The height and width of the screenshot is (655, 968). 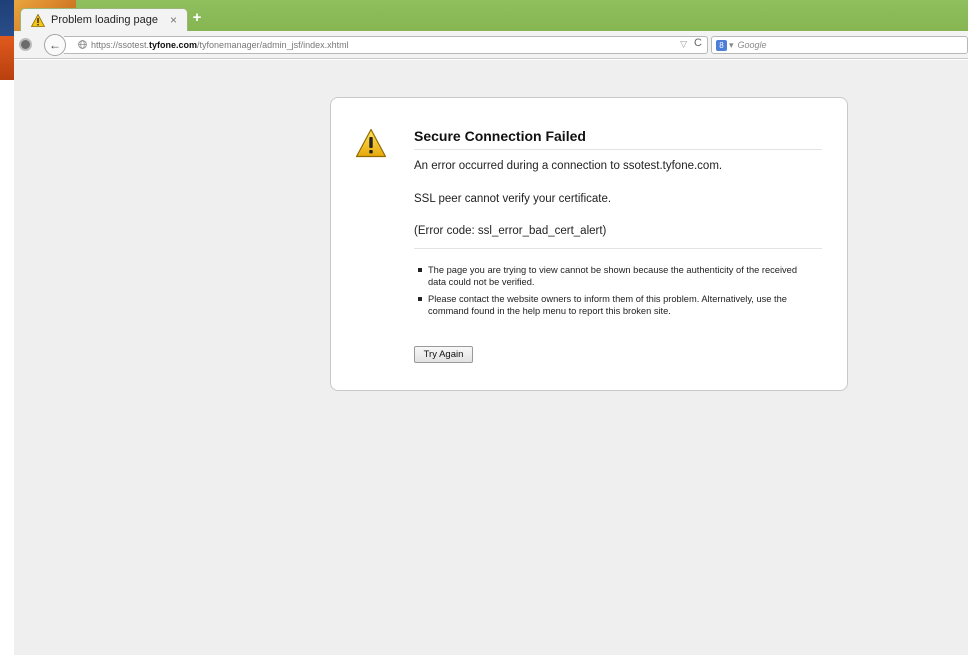 What do you see at coordinates (120, 45) in the screenshot?
I see `url-prefix: https://ssotest.` at bounding box center [120, 45].